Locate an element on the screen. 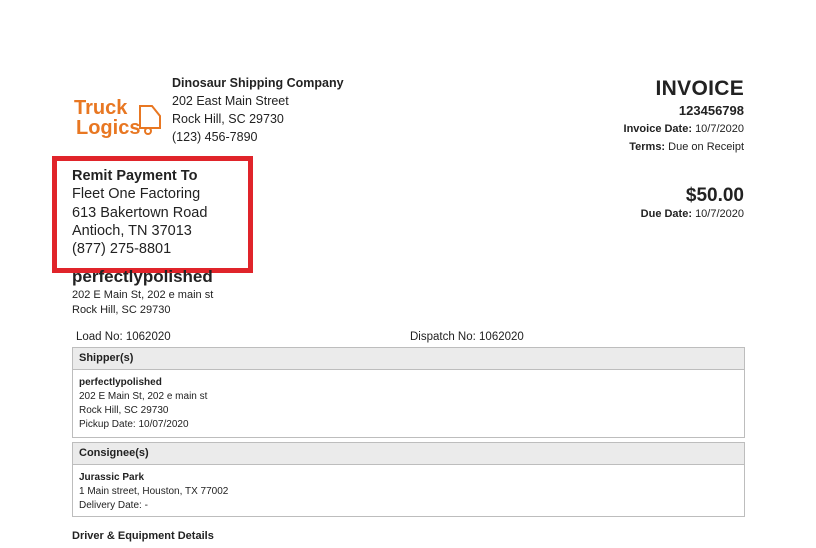 The height and width of the screenshot is (548, 816). invoice-title: INVOICE is located at coordinates (699, 88).